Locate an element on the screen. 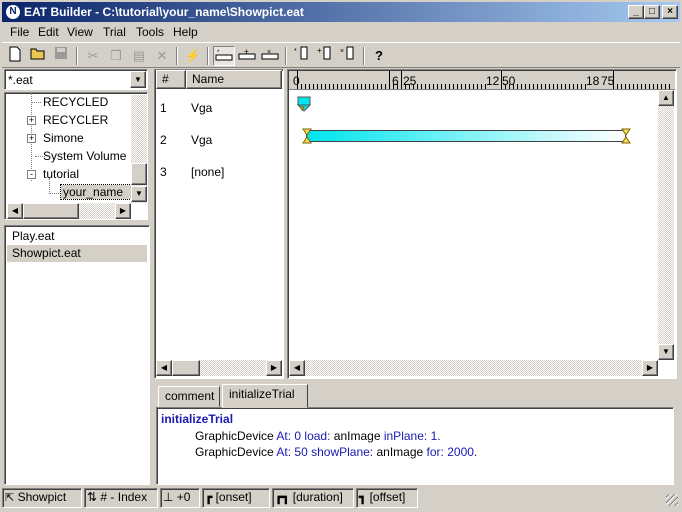 The image size is (682, 512). chevron-down-icon: ▼ is located at coordinates (138, 79).